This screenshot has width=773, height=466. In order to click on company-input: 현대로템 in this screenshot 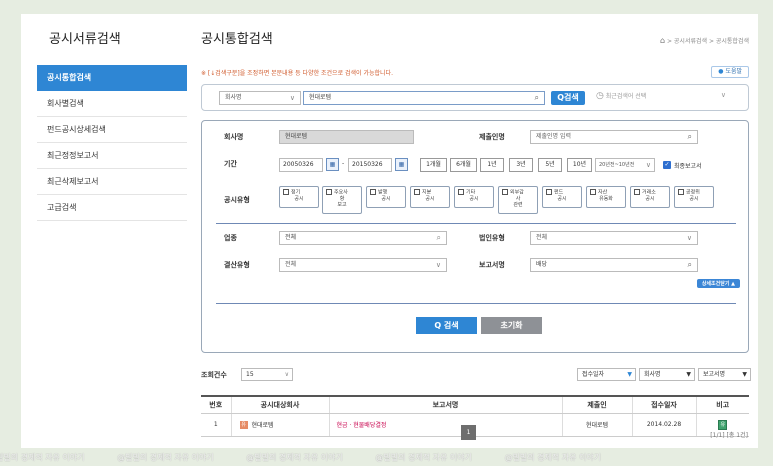, I will do `click(346, 137)`.